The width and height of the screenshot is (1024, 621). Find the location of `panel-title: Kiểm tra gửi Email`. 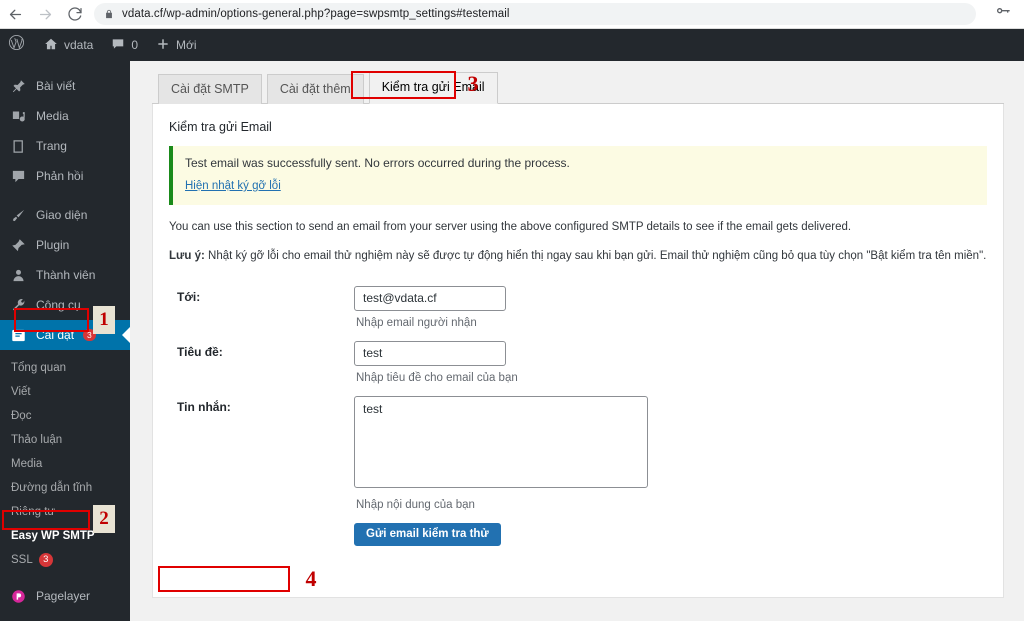

panel-title: Kiểm tra gửi Email is located at coordinates (220, 127).